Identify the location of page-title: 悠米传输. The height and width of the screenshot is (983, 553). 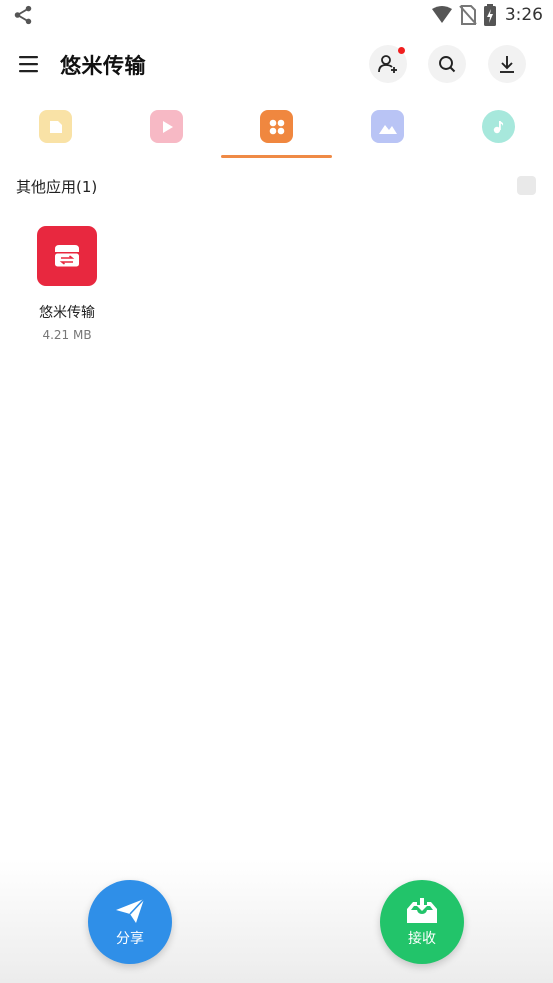
(103, 66).